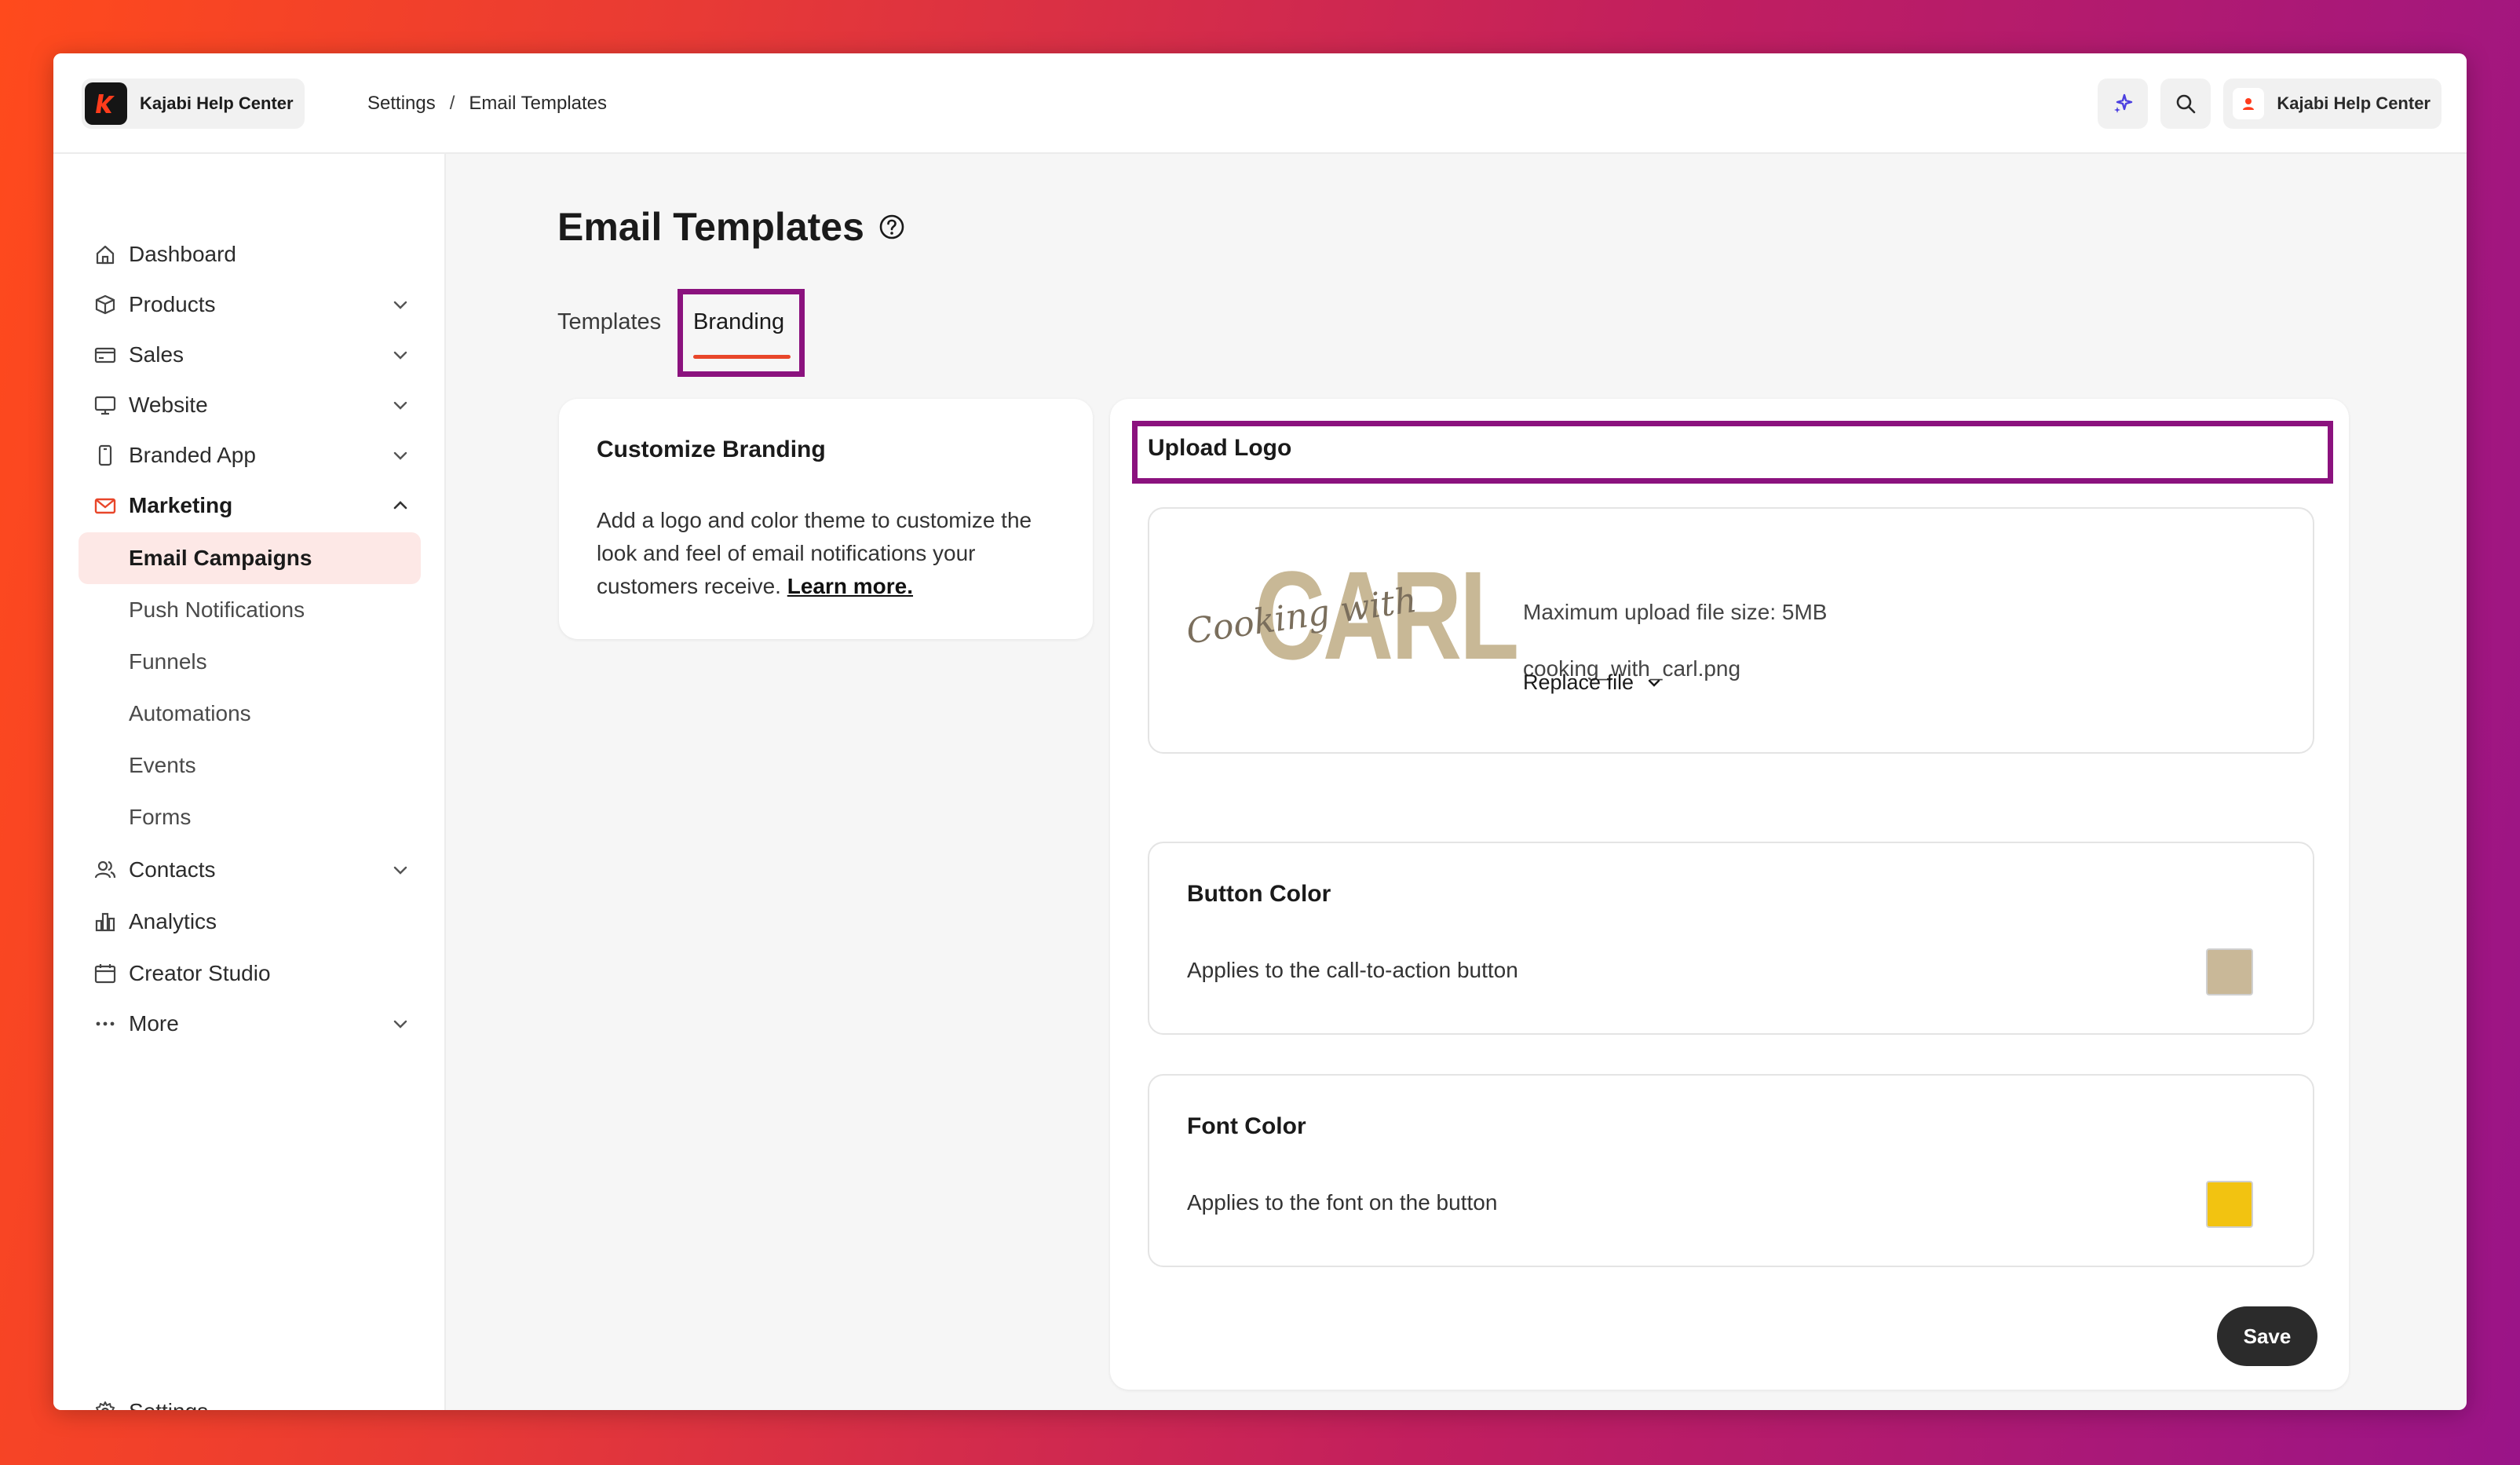 The height and width of the screenshot is (1465, 2520). What do you see at coordinates (250, 405) in the screenshot?
I see `sidebar-item-website: Website` at bounding box center [250, 405].